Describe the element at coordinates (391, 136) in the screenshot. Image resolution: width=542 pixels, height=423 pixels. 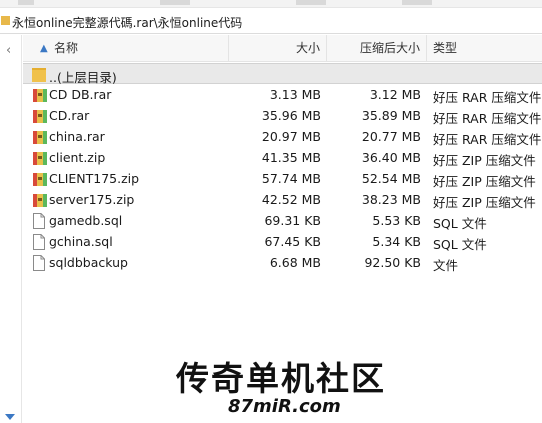
I see `file-packed-size: 20.77 MB` at that location.